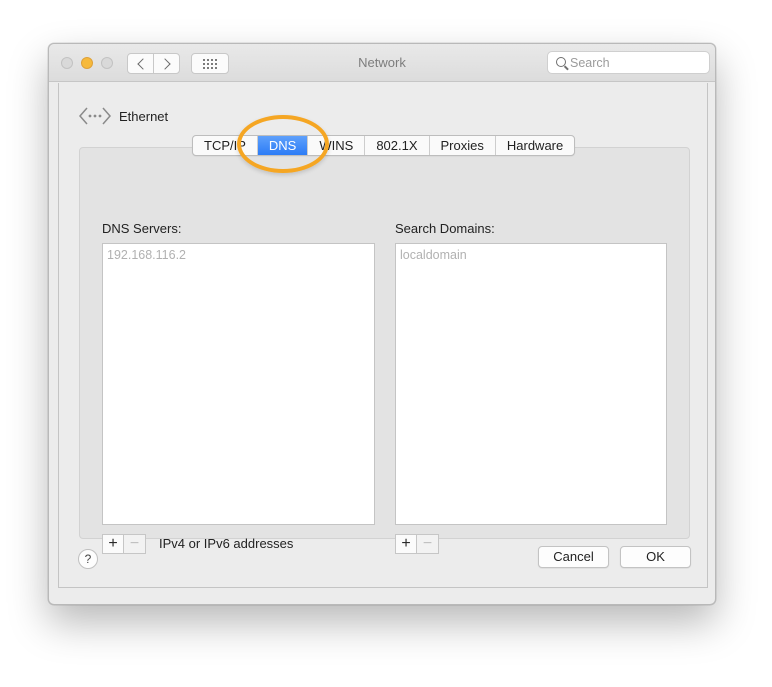 The image size is (772, 687). Describe the element at coordinates (463, 145) in the screenshot. I see `tab-proxies: Proxies` at that location.